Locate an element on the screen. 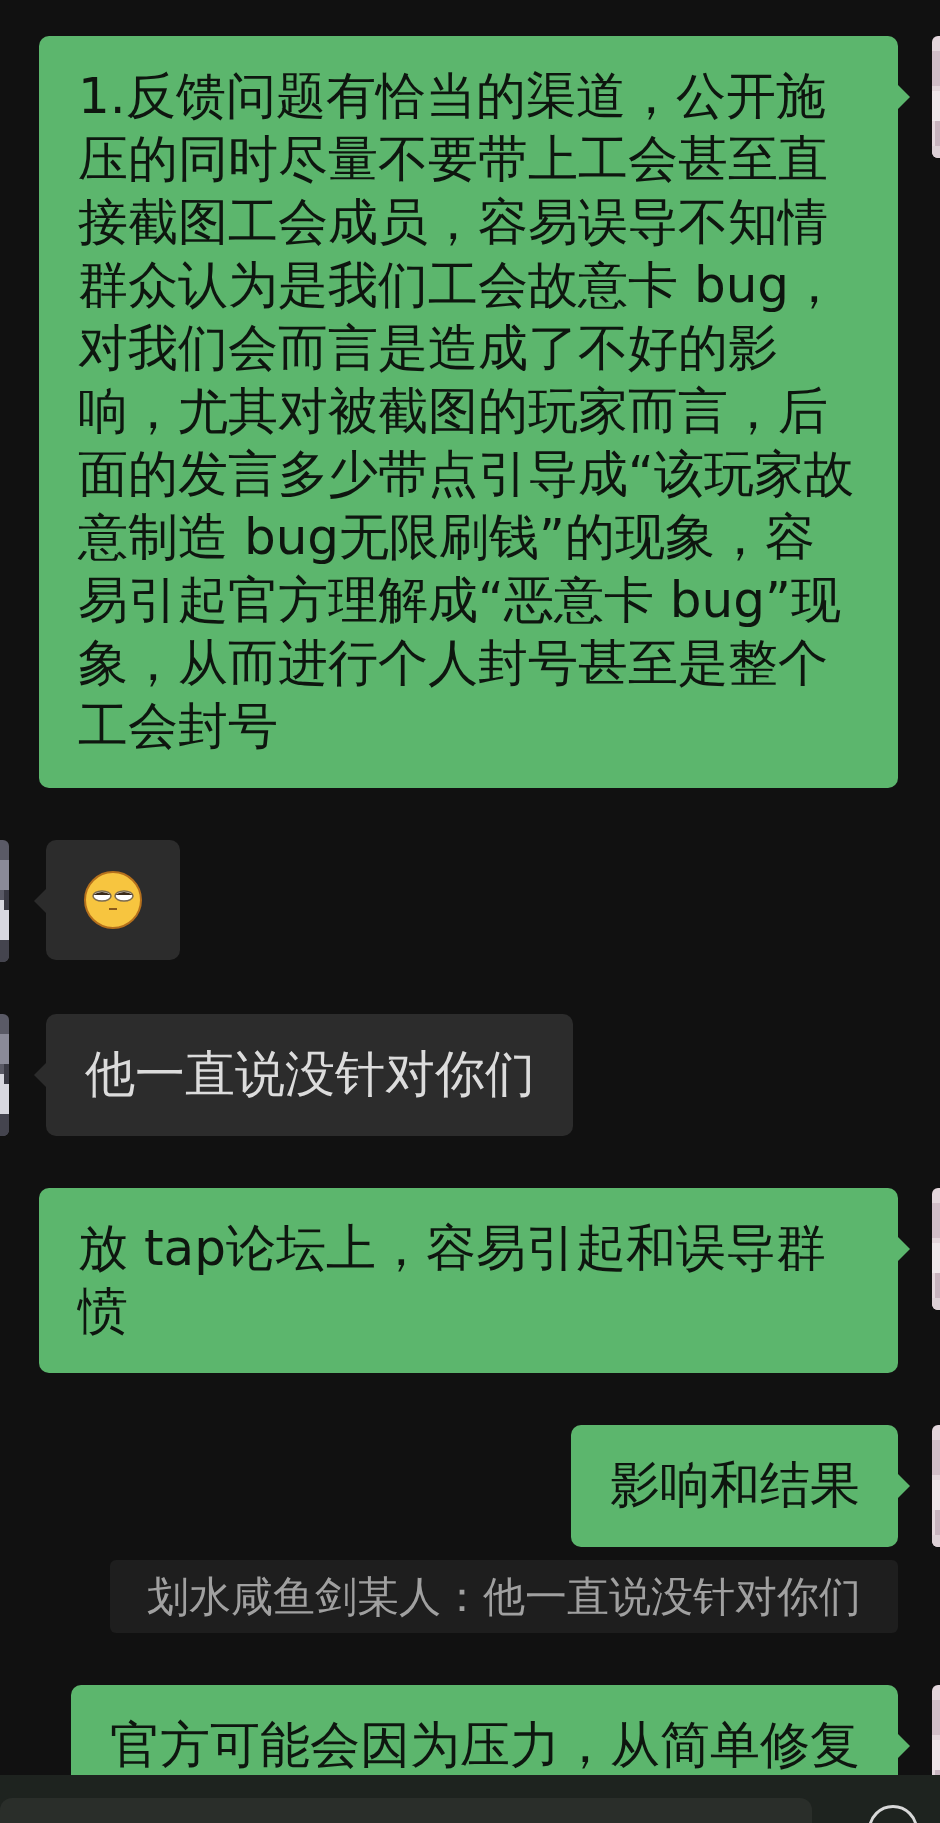  message-bubble: 他一直说没针对你们 is located at coordinates (309, 1075).